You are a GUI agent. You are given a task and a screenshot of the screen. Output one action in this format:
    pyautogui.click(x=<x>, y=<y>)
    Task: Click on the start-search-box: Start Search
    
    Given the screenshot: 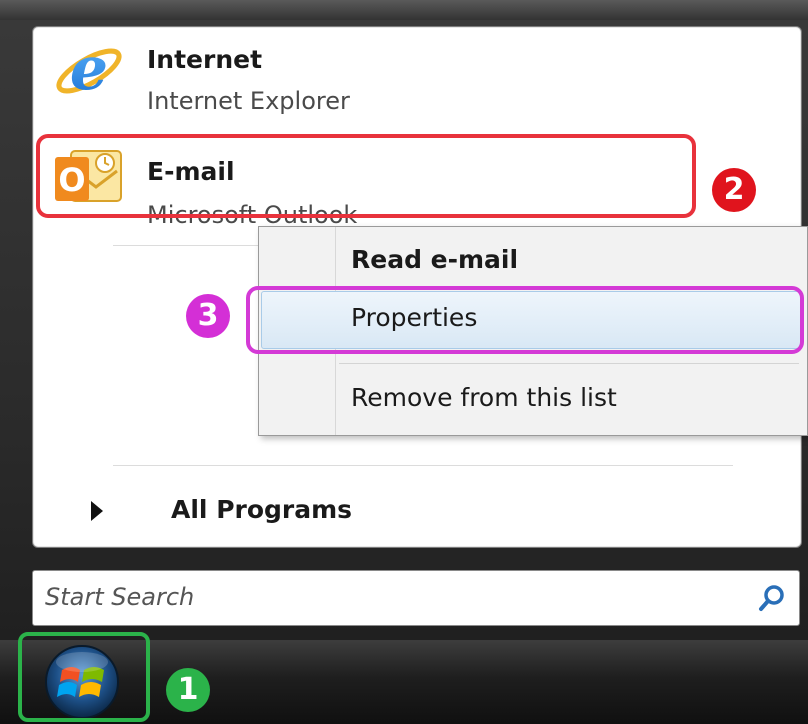 What is the action you would take?
    pyautogui.click(x=416, y=598)
    